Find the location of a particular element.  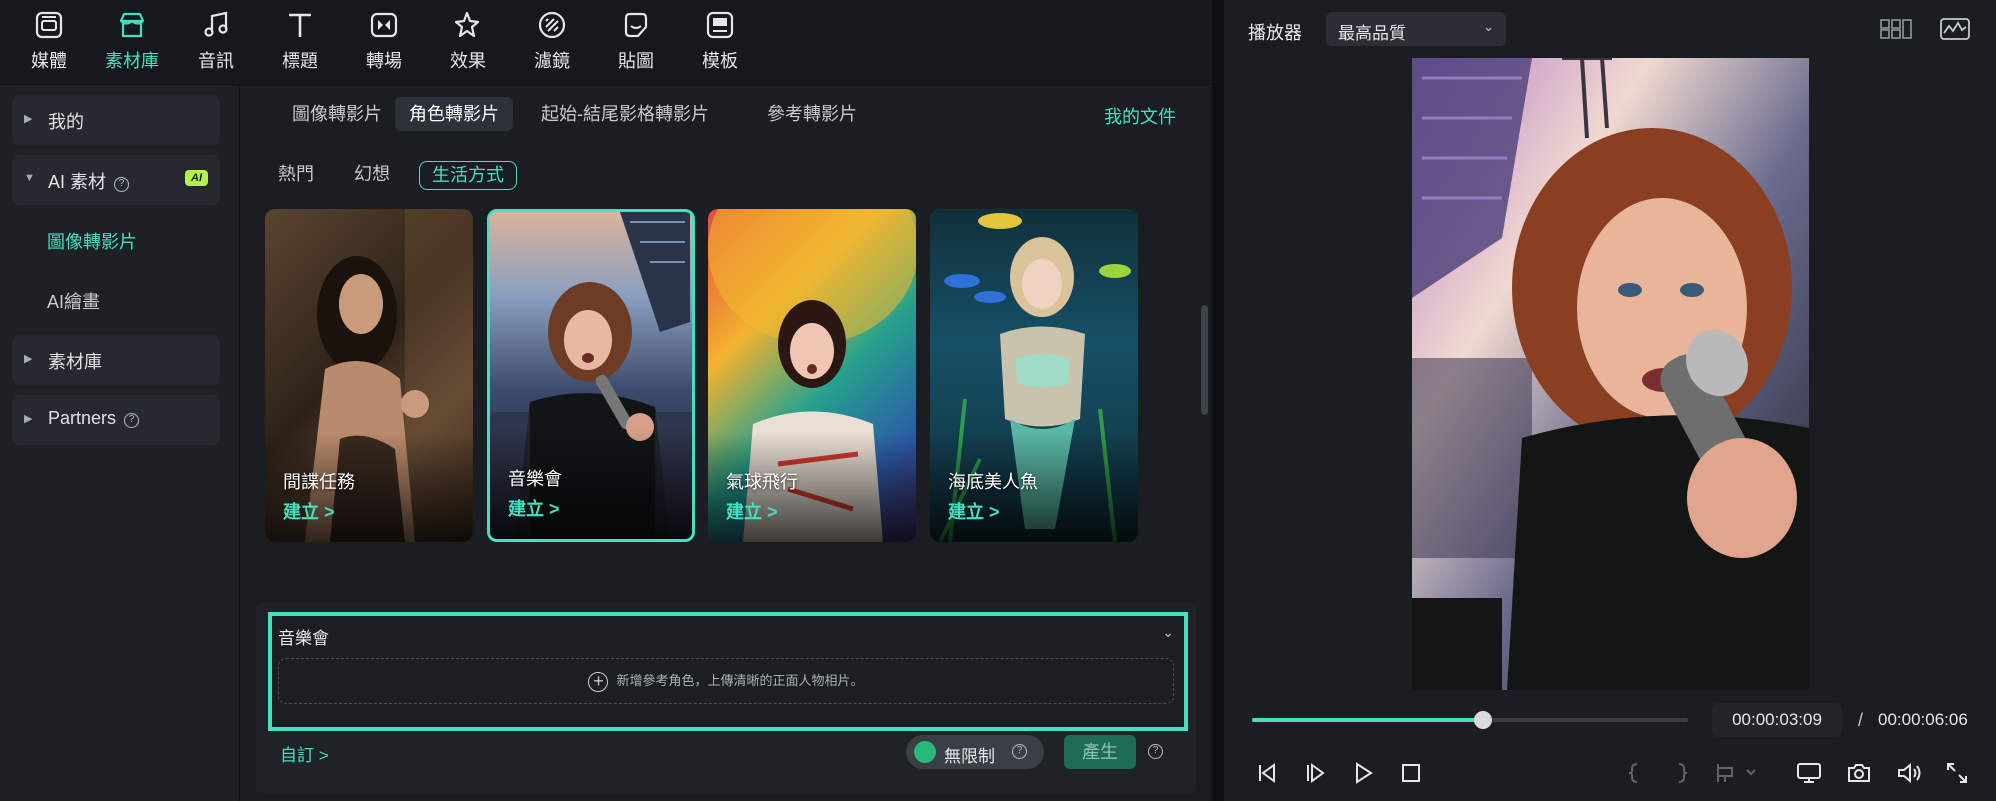

template-card: 氣球飛行 建立 > is located at coordinates (812, 375).